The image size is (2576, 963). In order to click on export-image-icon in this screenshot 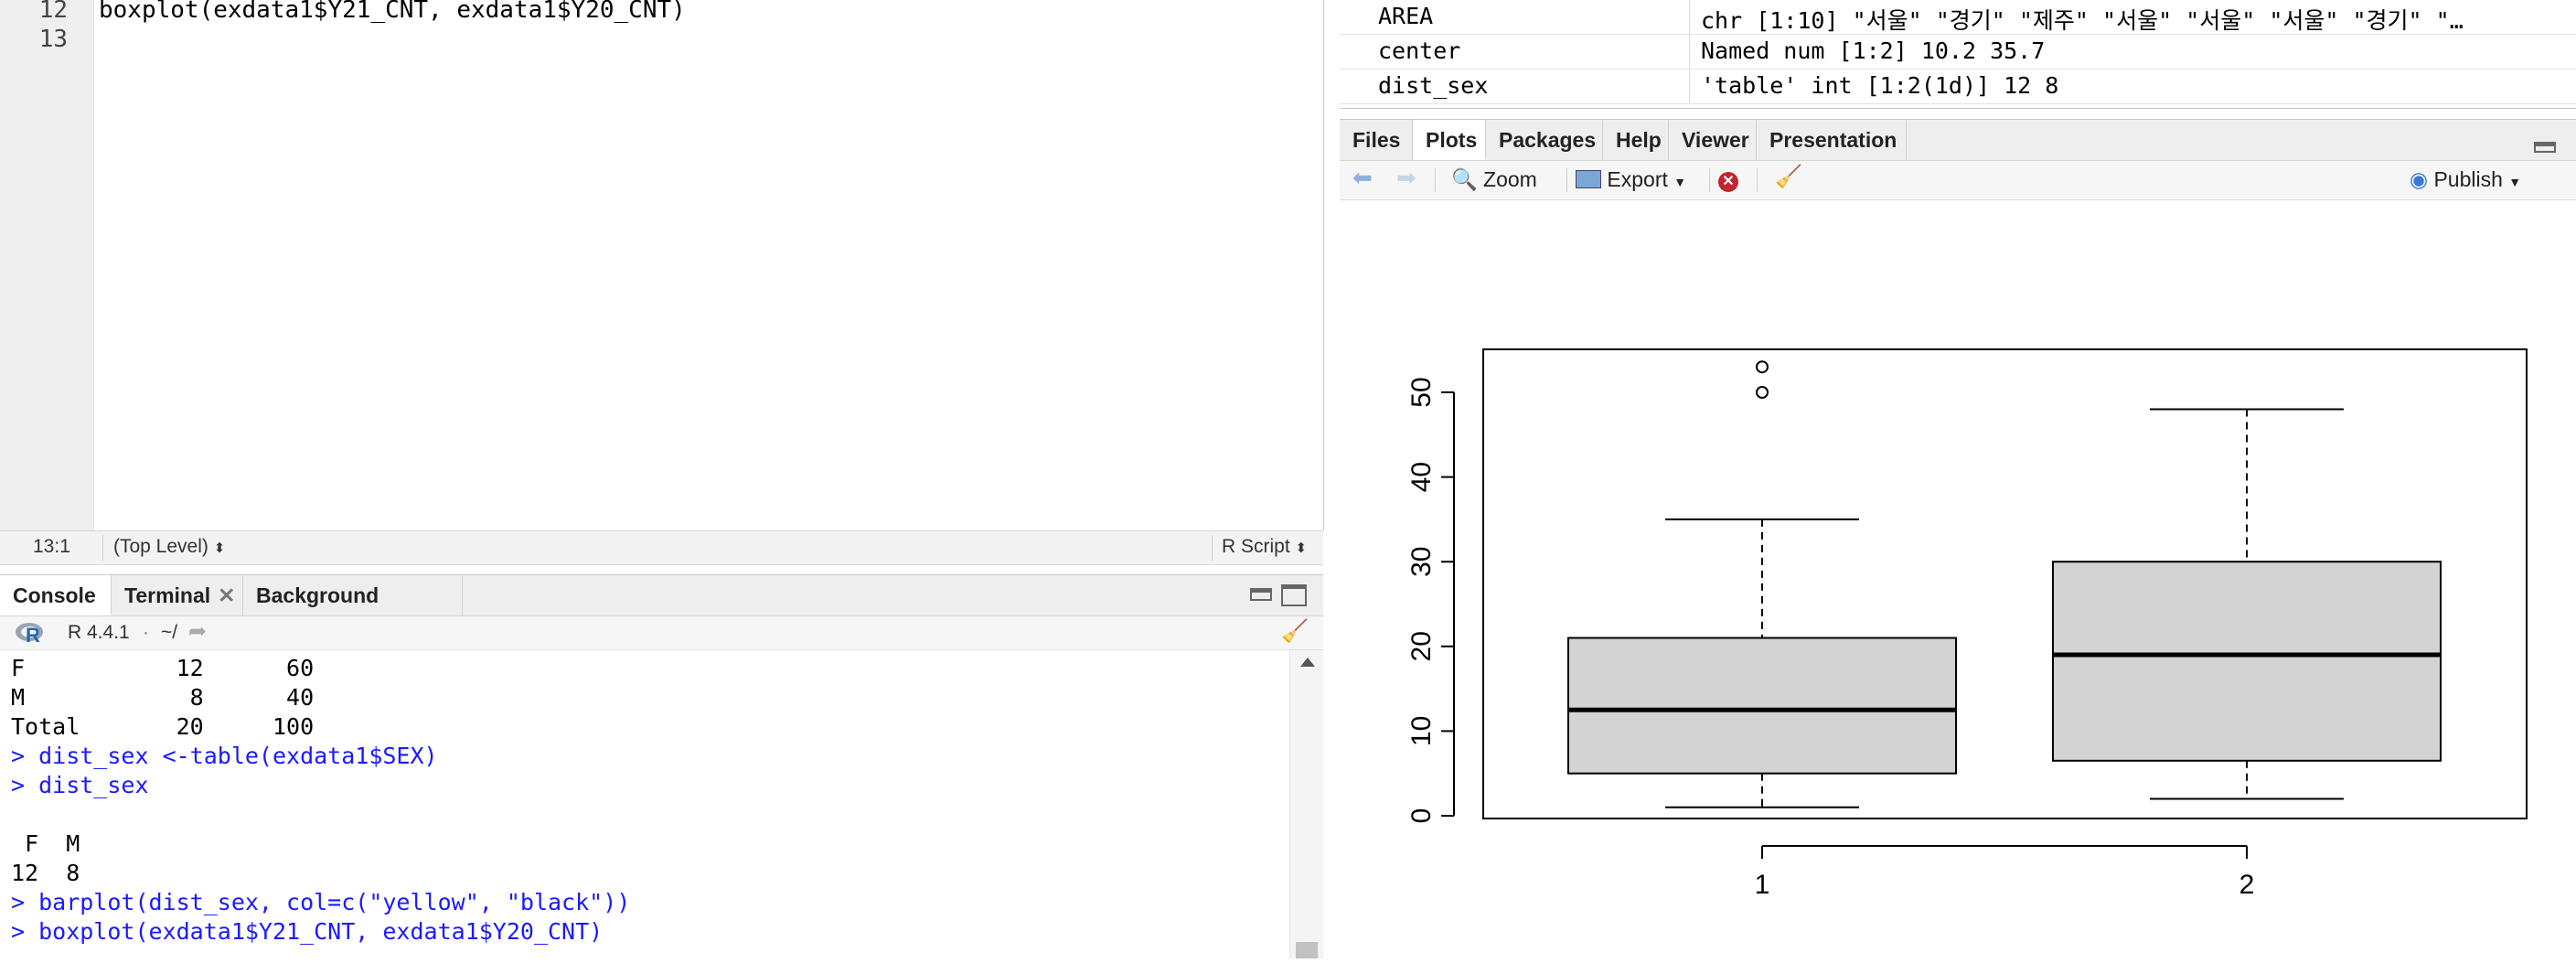, I will do `click(1588, 179)`.